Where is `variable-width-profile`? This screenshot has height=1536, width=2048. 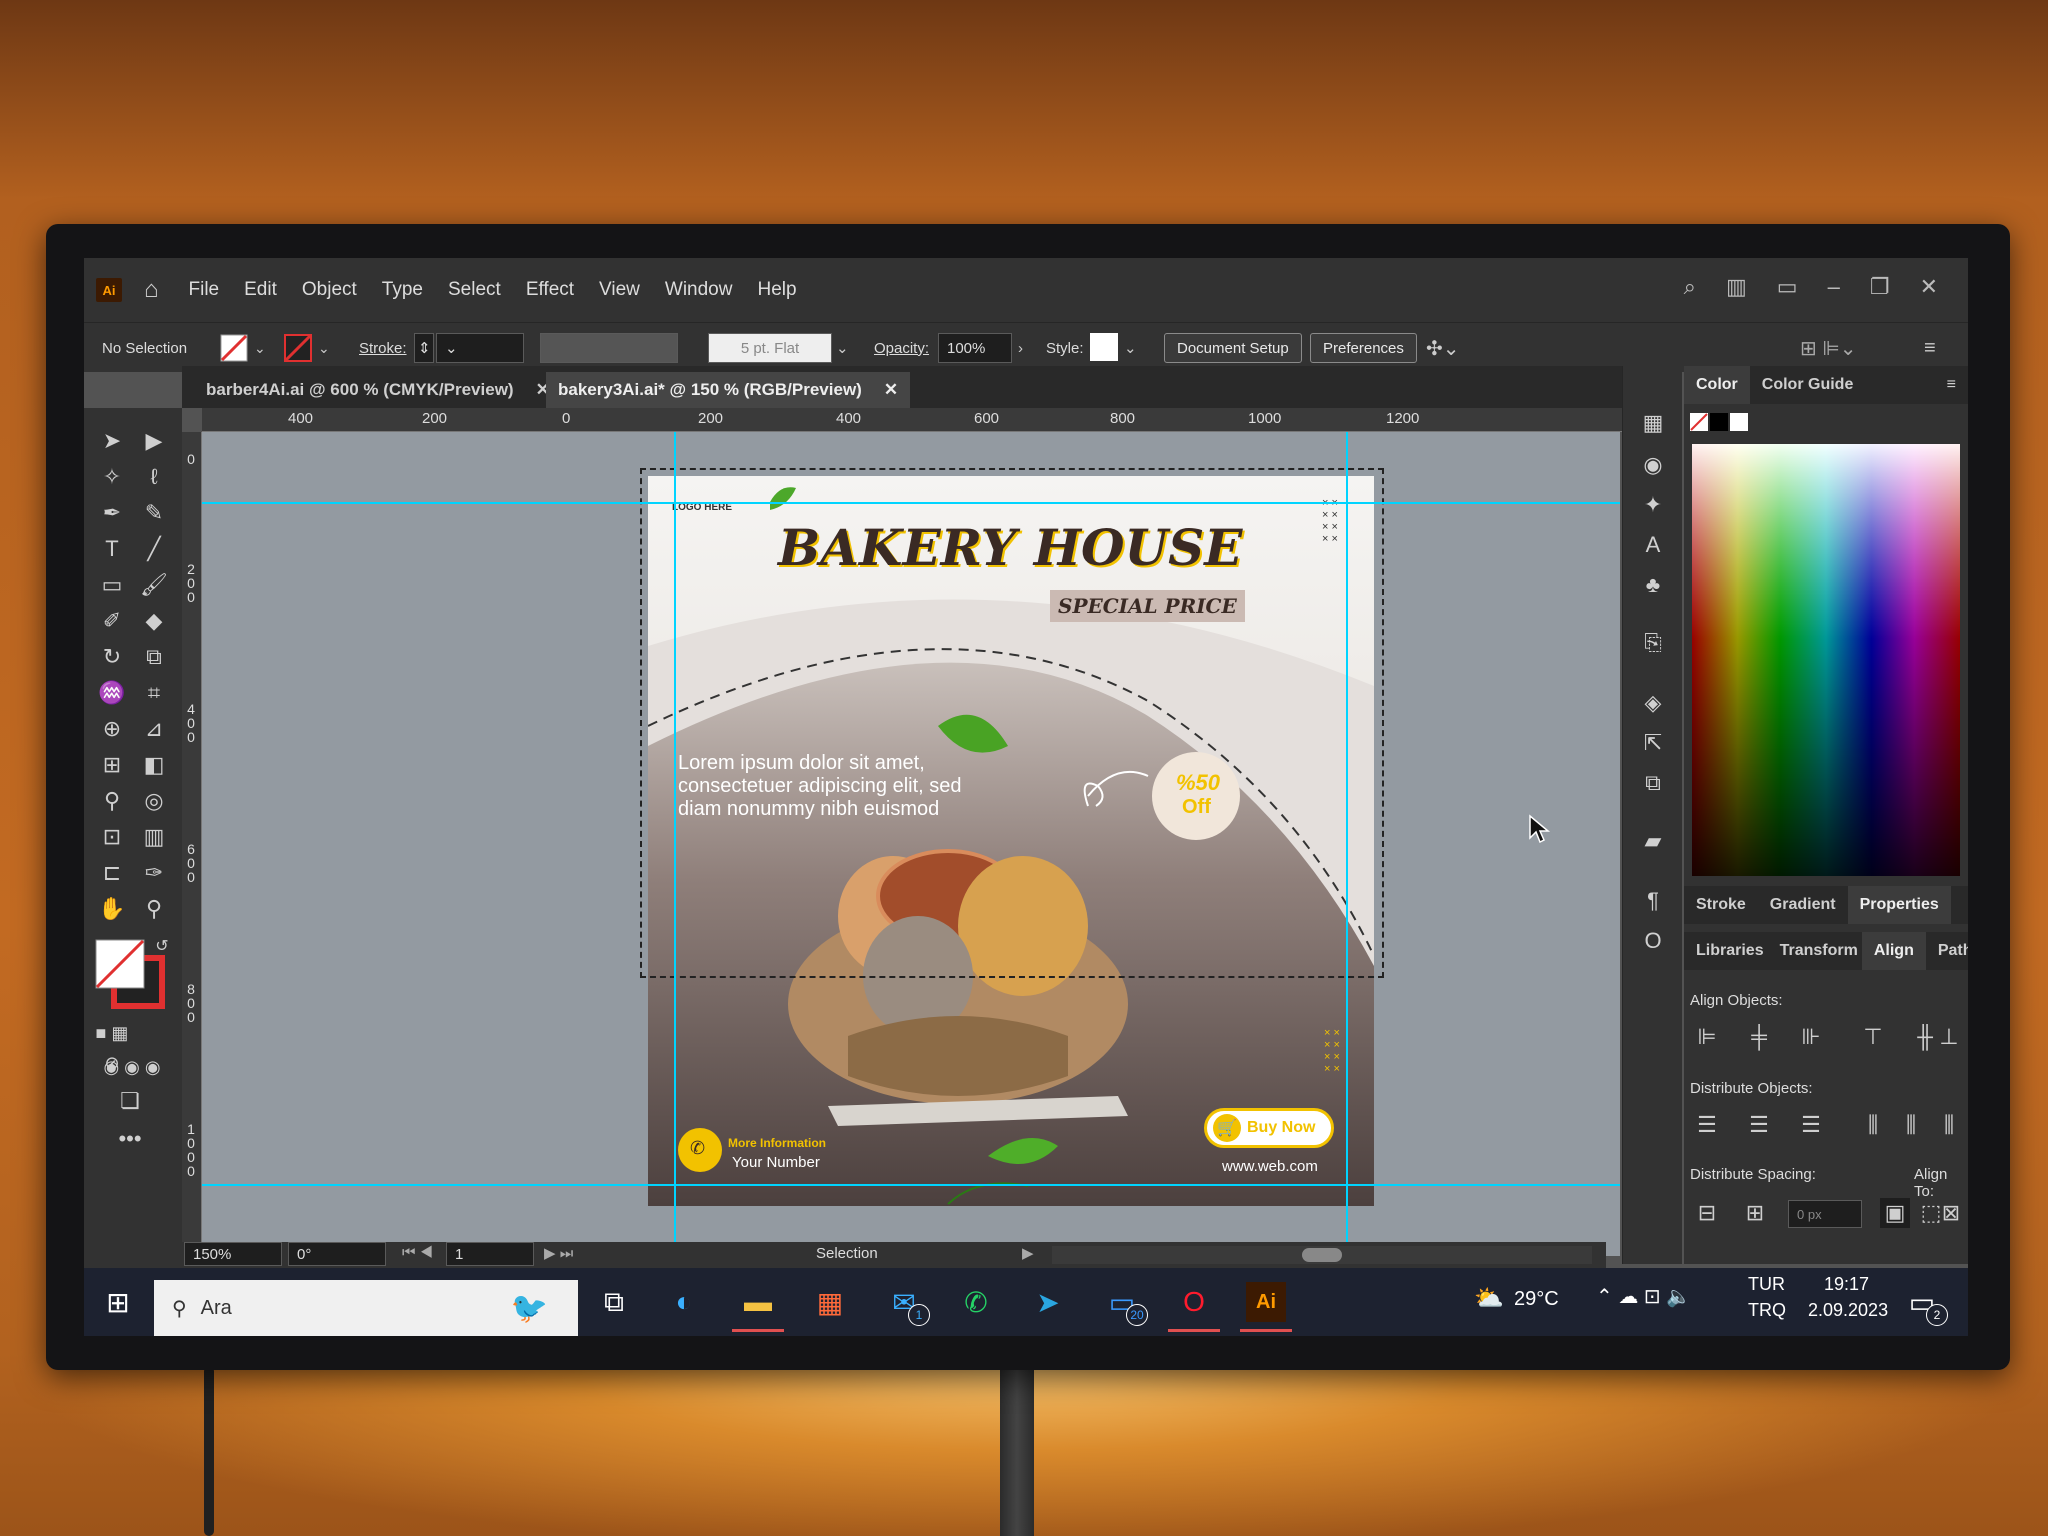 variable-width-profile is located at coordinates (609, 348).